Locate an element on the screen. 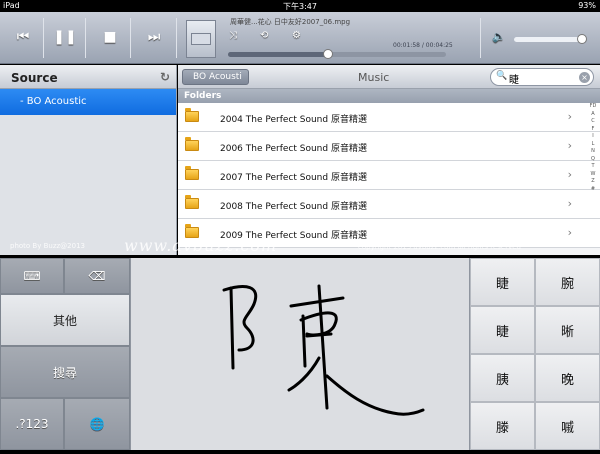 The width and height of the screenshot is (600, 454). candidate-key: 晰 is located at coordinates (567, 330).